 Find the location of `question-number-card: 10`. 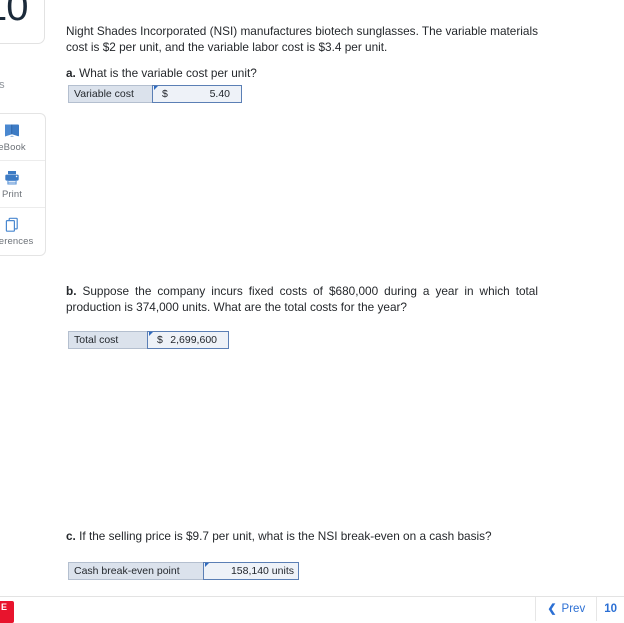

question-number-card: 10 is located at coordinates (22, 22).